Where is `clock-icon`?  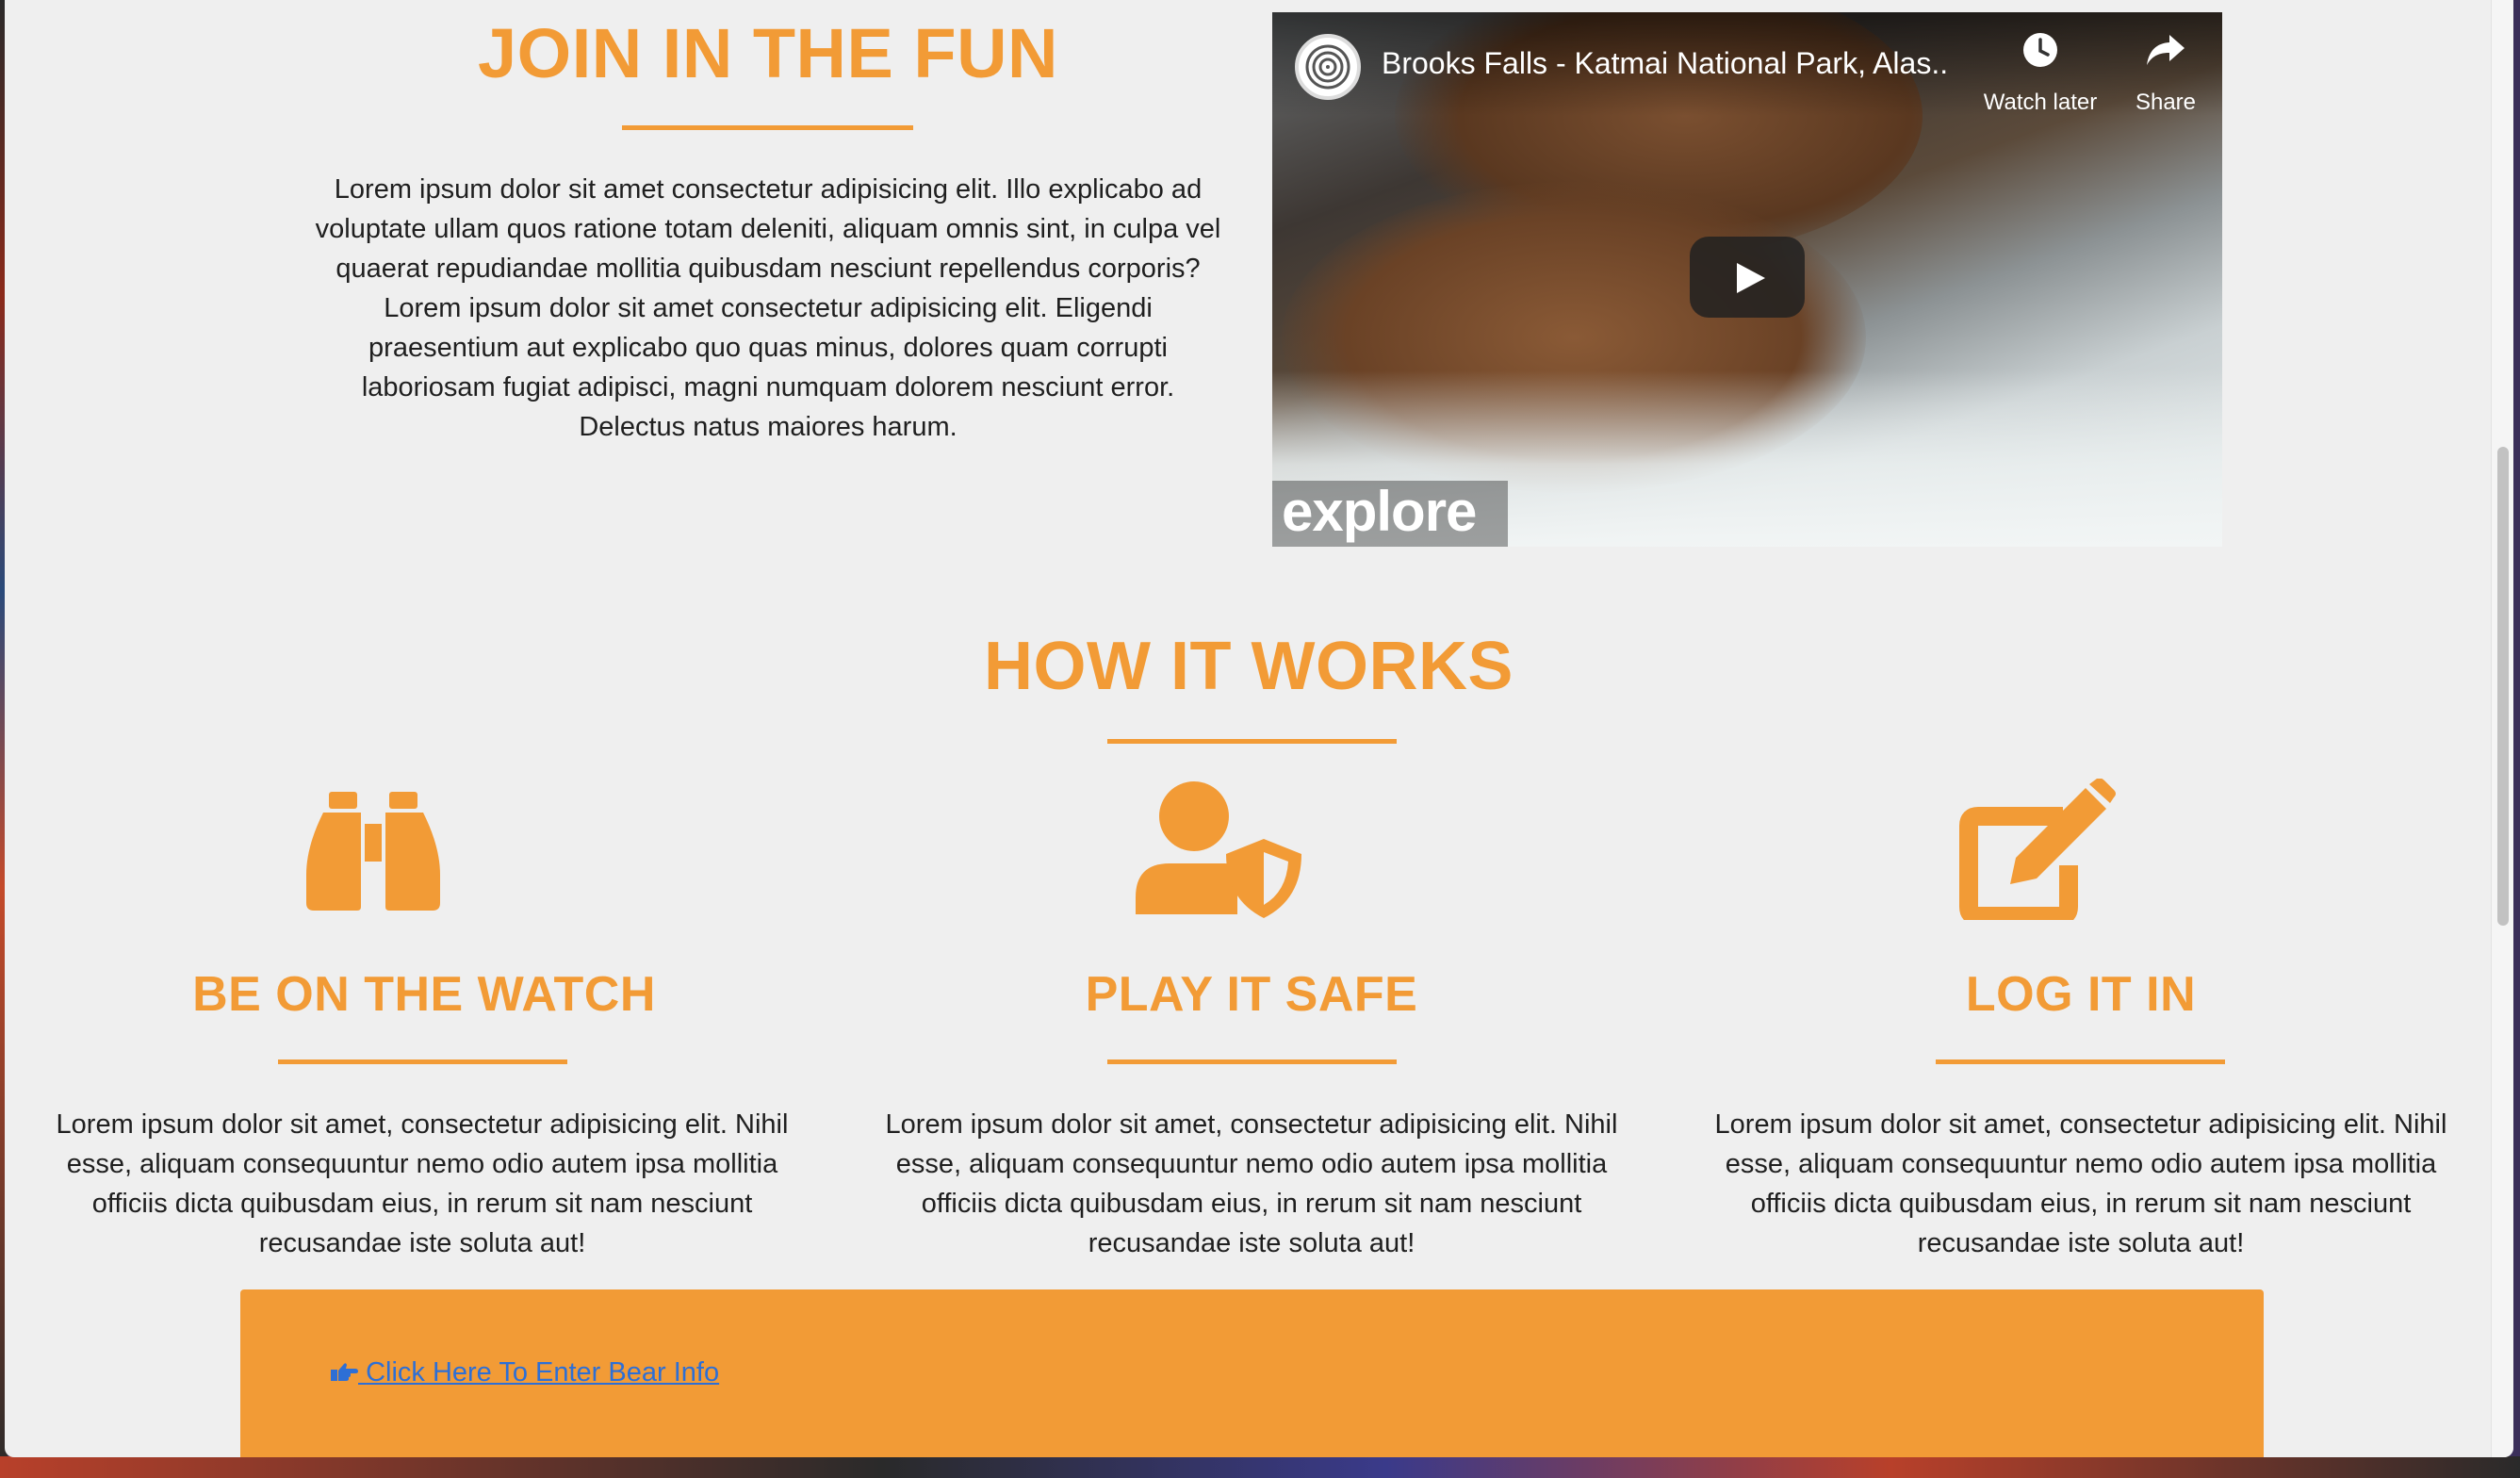
clock-icon is located at coordinates (2040, 55).